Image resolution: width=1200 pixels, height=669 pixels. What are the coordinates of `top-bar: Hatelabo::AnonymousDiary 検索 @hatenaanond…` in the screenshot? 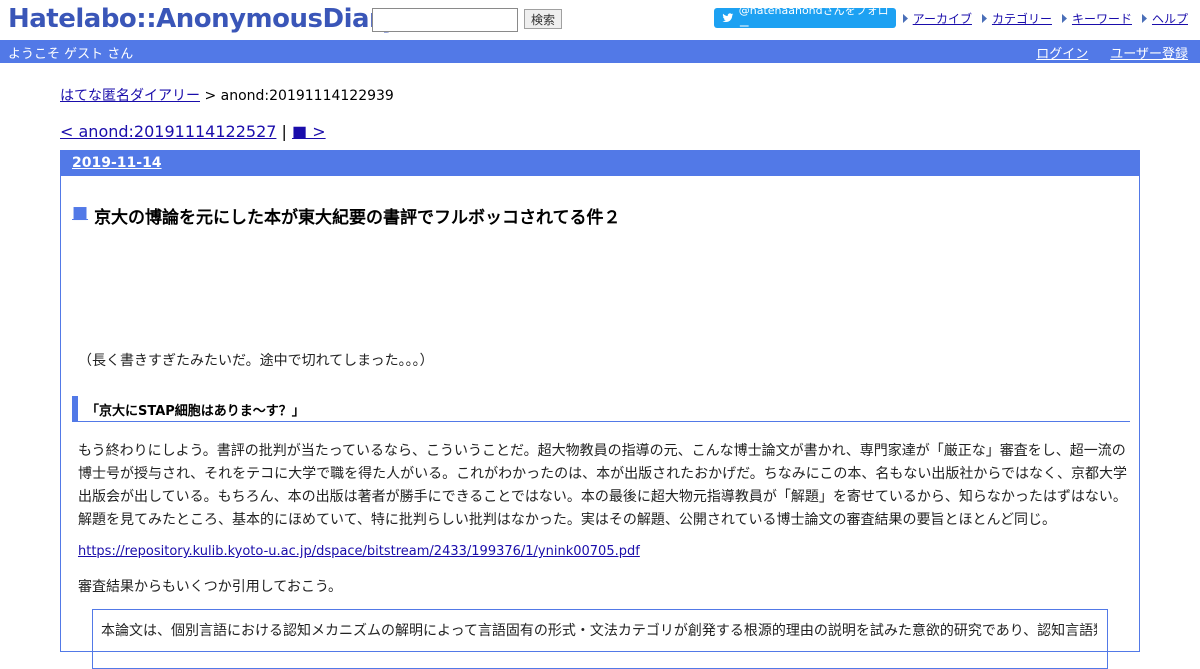 It's located at (600, 20).